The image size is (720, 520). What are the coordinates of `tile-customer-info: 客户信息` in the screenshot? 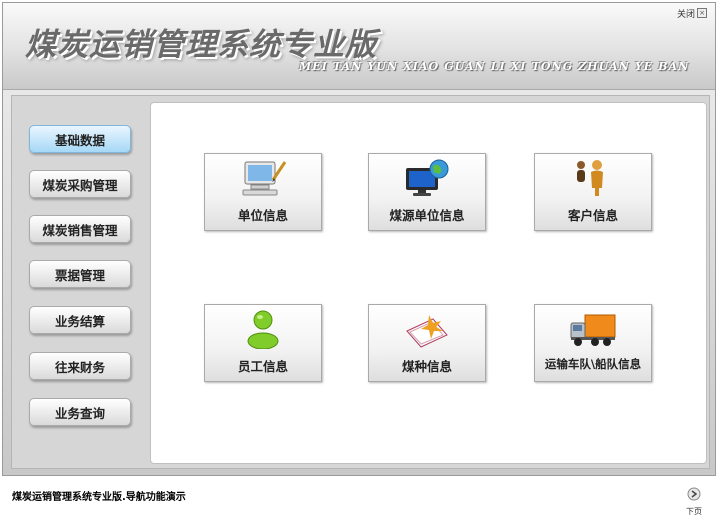 It's located at (593, 192).